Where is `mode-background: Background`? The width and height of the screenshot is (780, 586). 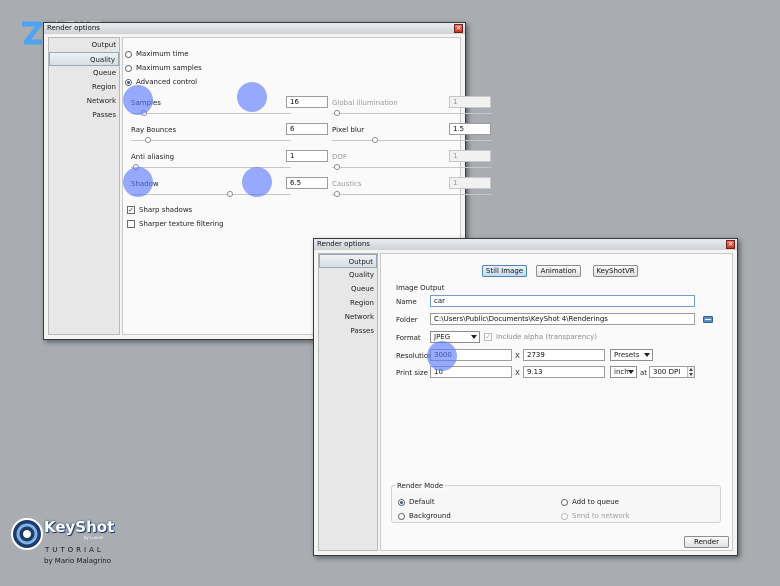 mode-background: Background is located at coordinates (424, 516).